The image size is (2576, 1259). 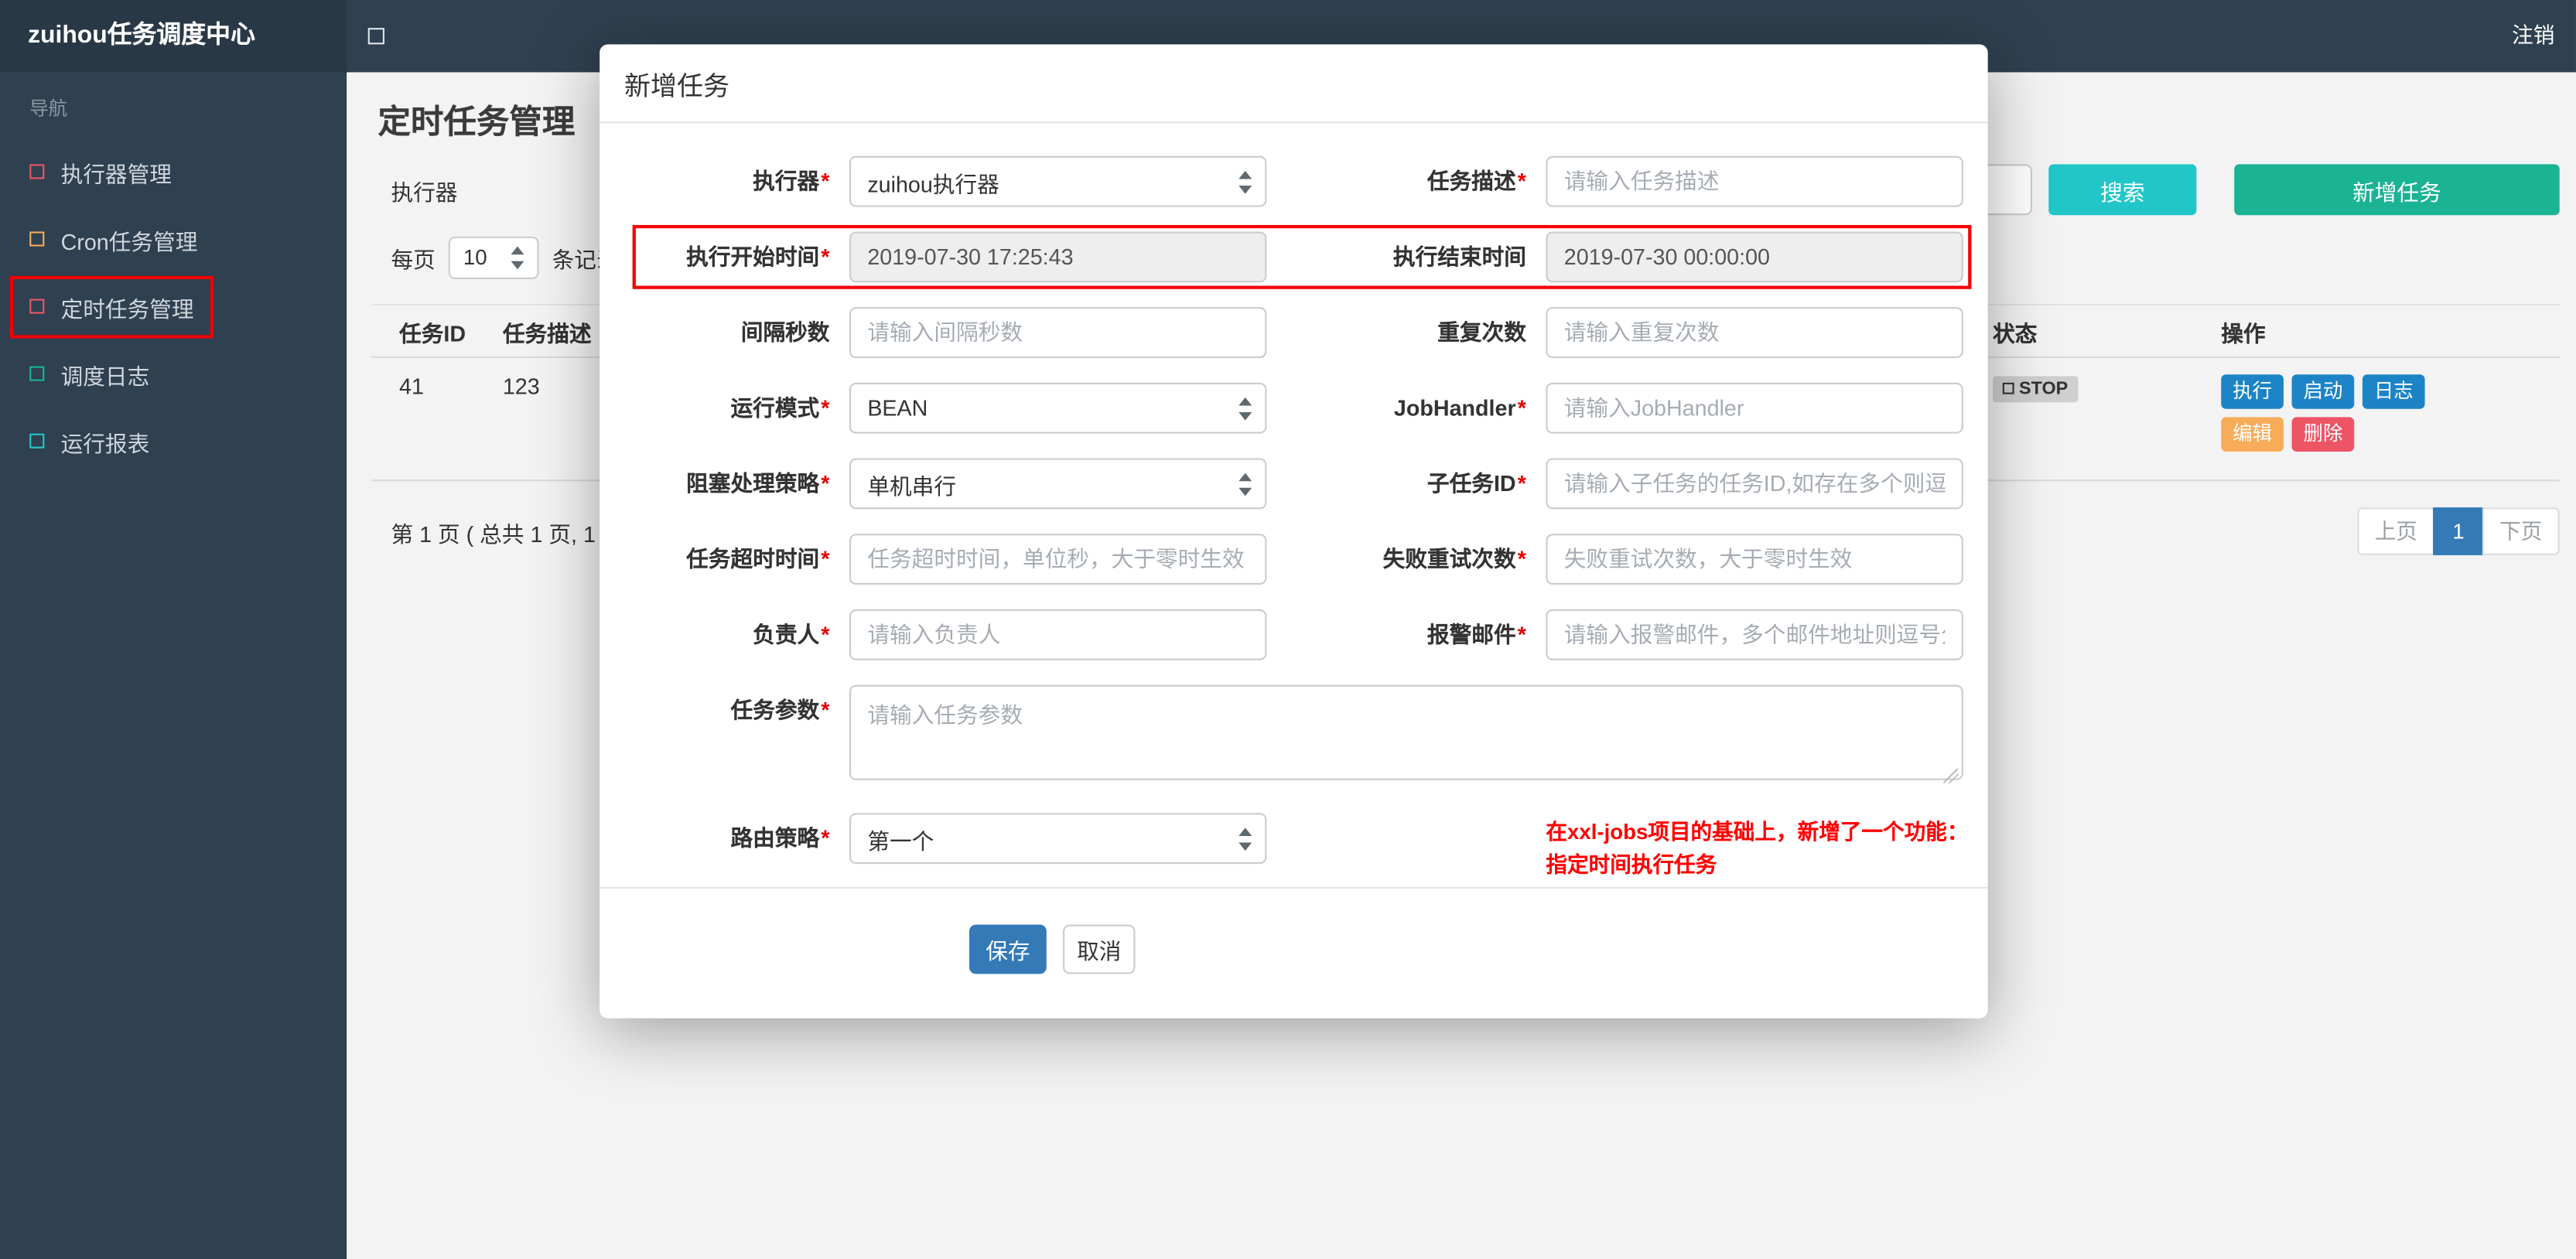 What do you see at coordinates (105, 444) in the screenshot?
I see `sidebar-item-label: 运行报表` at bounding box center [105, 444].